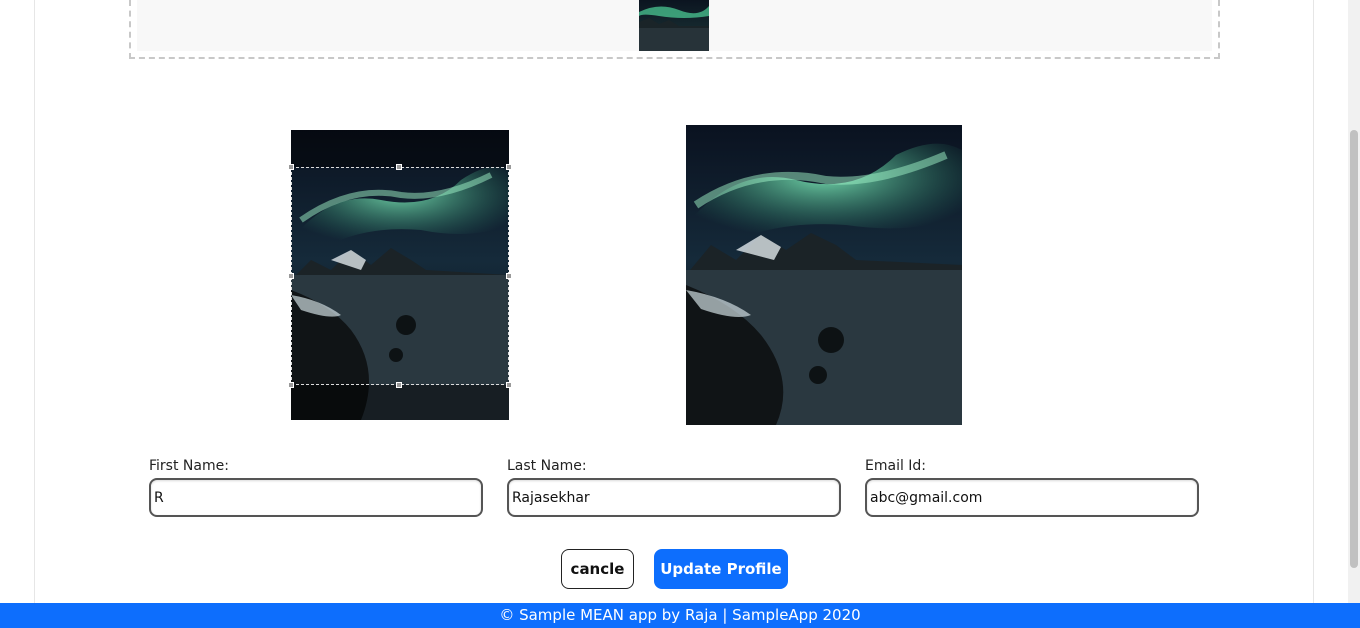 Image resolution: width=1360 pixels, height=628 pixels. Describe the element at coordinates (674, 497) in the screenshot. I see `last-name-input` at that location.